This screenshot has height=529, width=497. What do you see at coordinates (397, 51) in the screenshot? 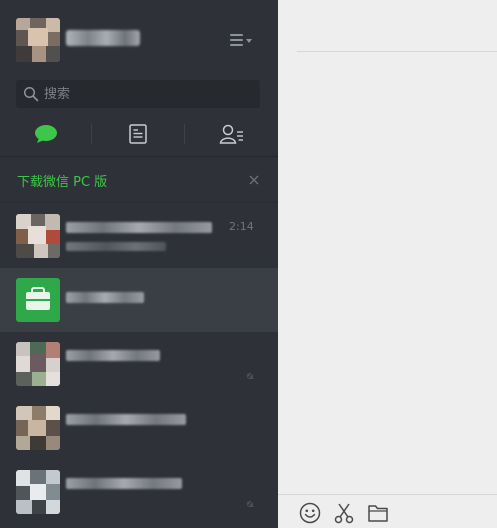
I see `title-divider` at bounding box center [397, 51].